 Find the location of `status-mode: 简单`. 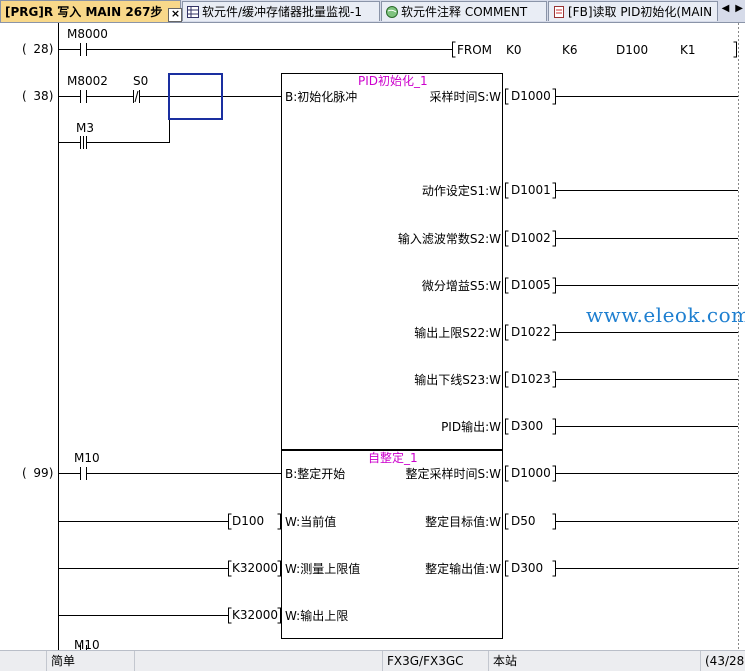

status-mode: 简单 is located at coordinates (91, 661).